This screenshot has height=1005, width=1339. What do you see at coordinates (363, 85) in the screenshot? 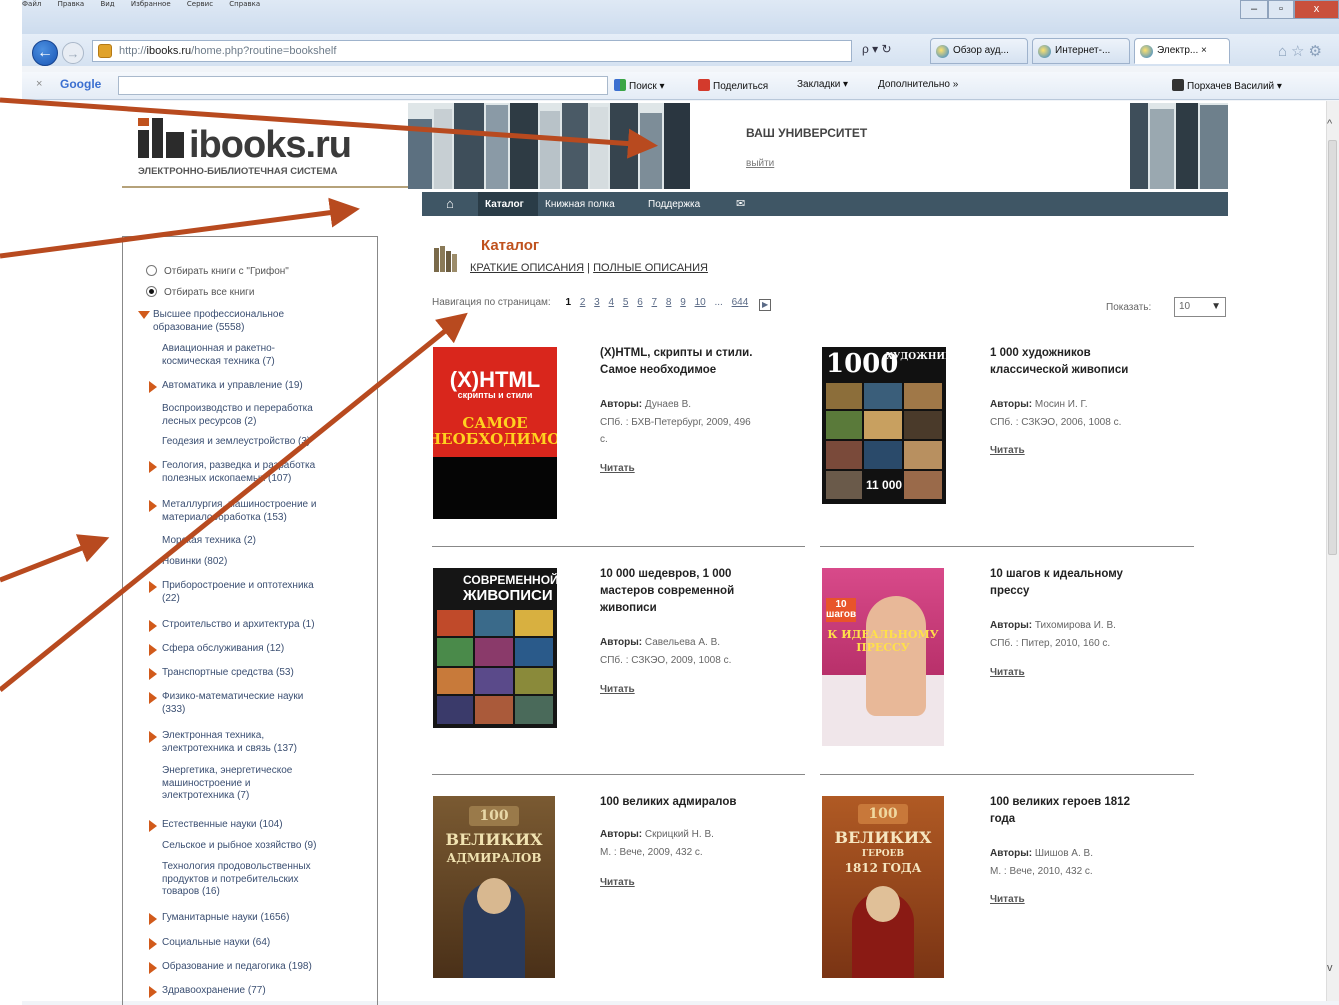
I see `google-search-input` at bounding box center [363, 85].